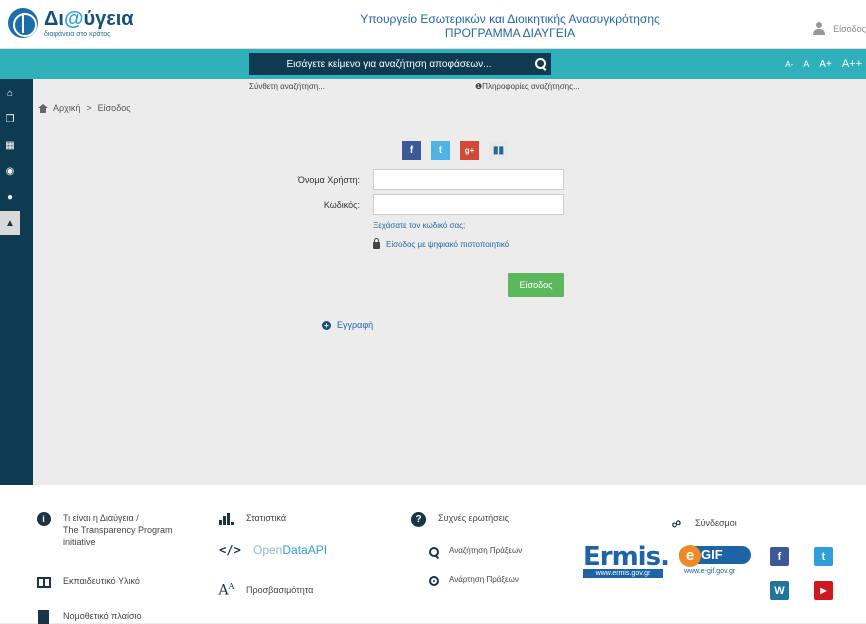  Describe the element at coordinates (102, 616) in the screenshot. I see `footer-legal-label: Νομοθετικό πλαίσιο` at that location.